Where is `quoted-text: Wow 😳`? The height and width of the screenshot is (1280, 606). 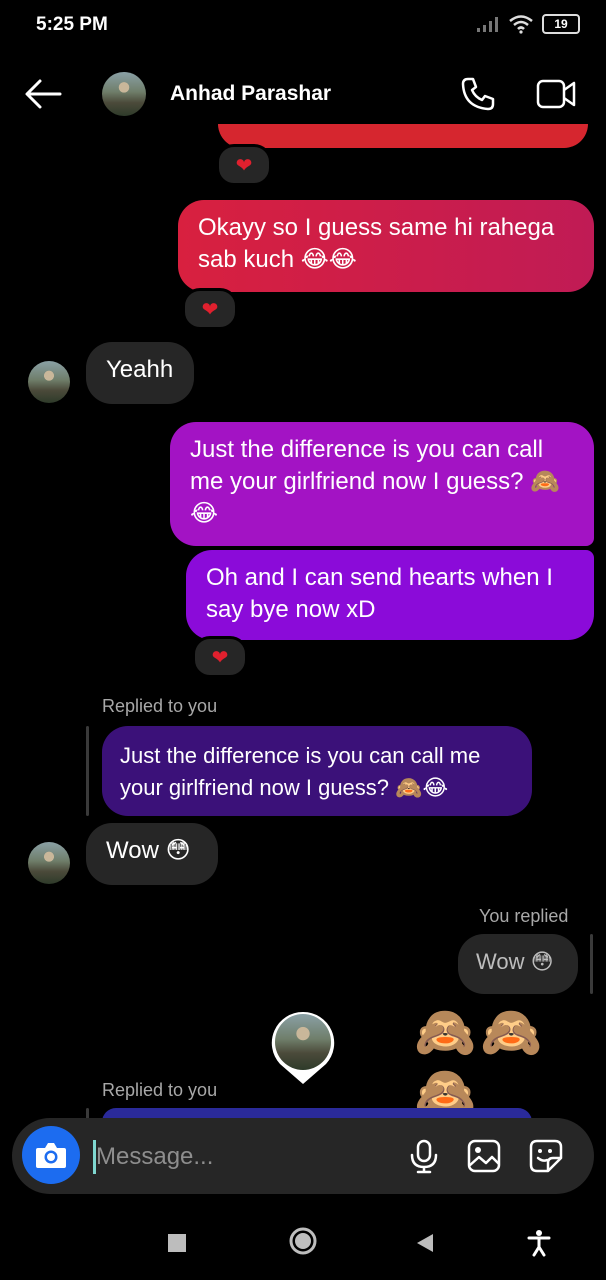 quoted-text: Wow 😳 is located at coordinates (515, 961).